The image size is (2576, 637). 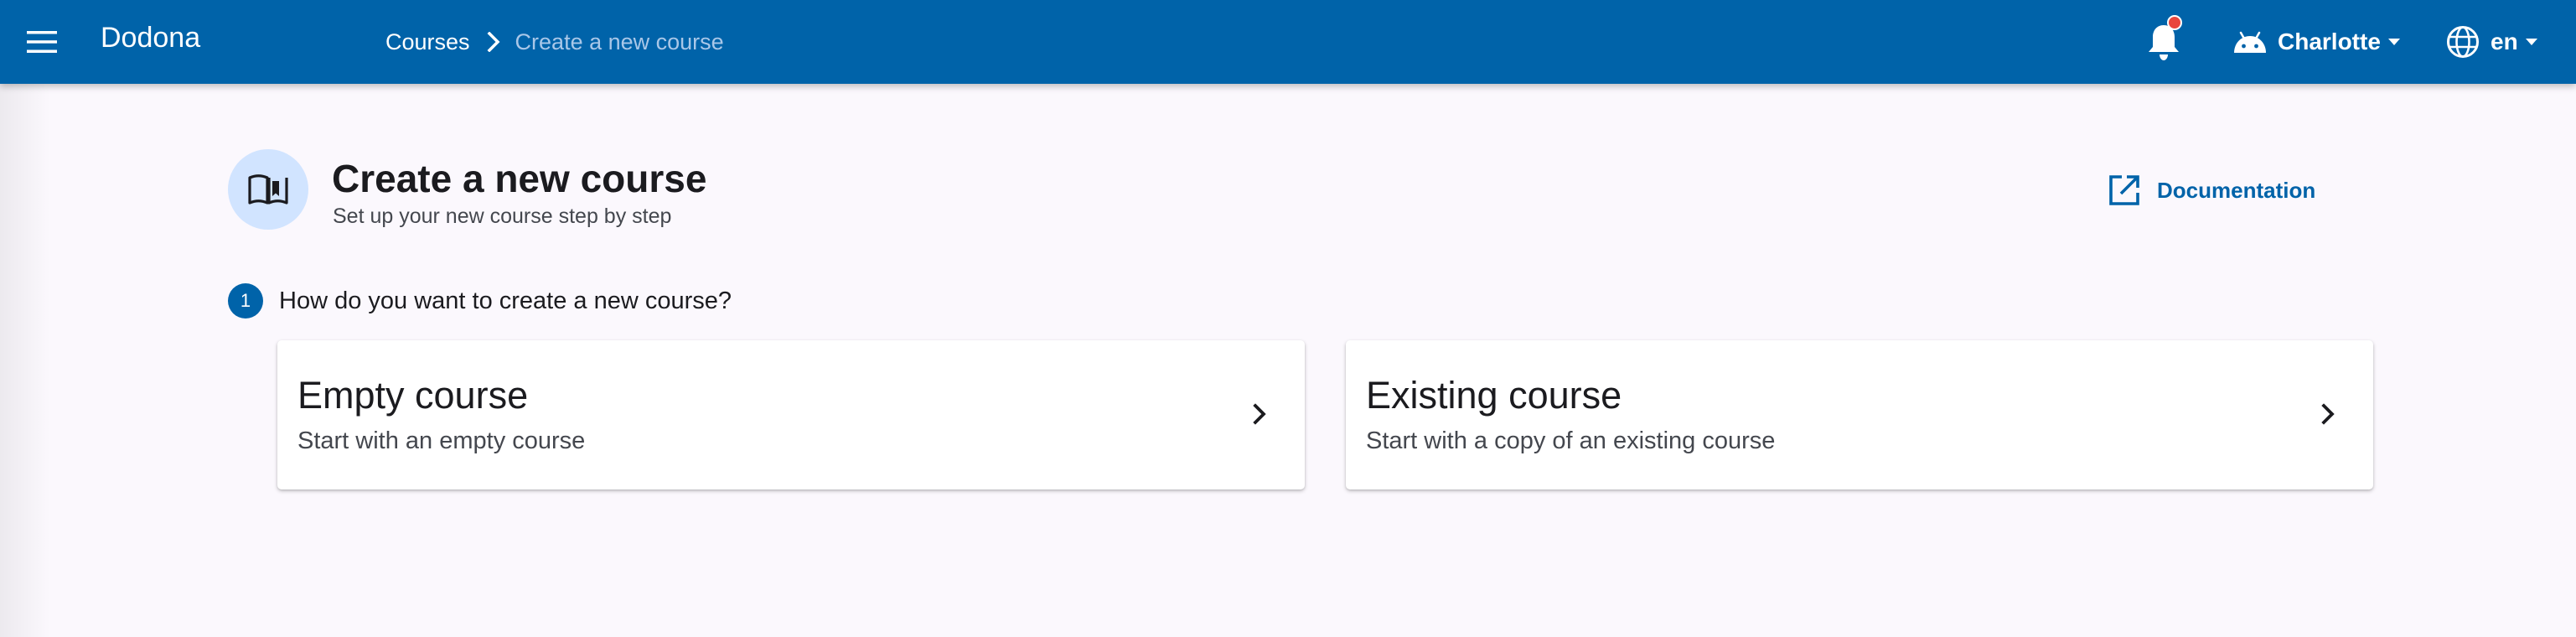 I want to click on page-title: Create a new course, so click(x=519, y=178).